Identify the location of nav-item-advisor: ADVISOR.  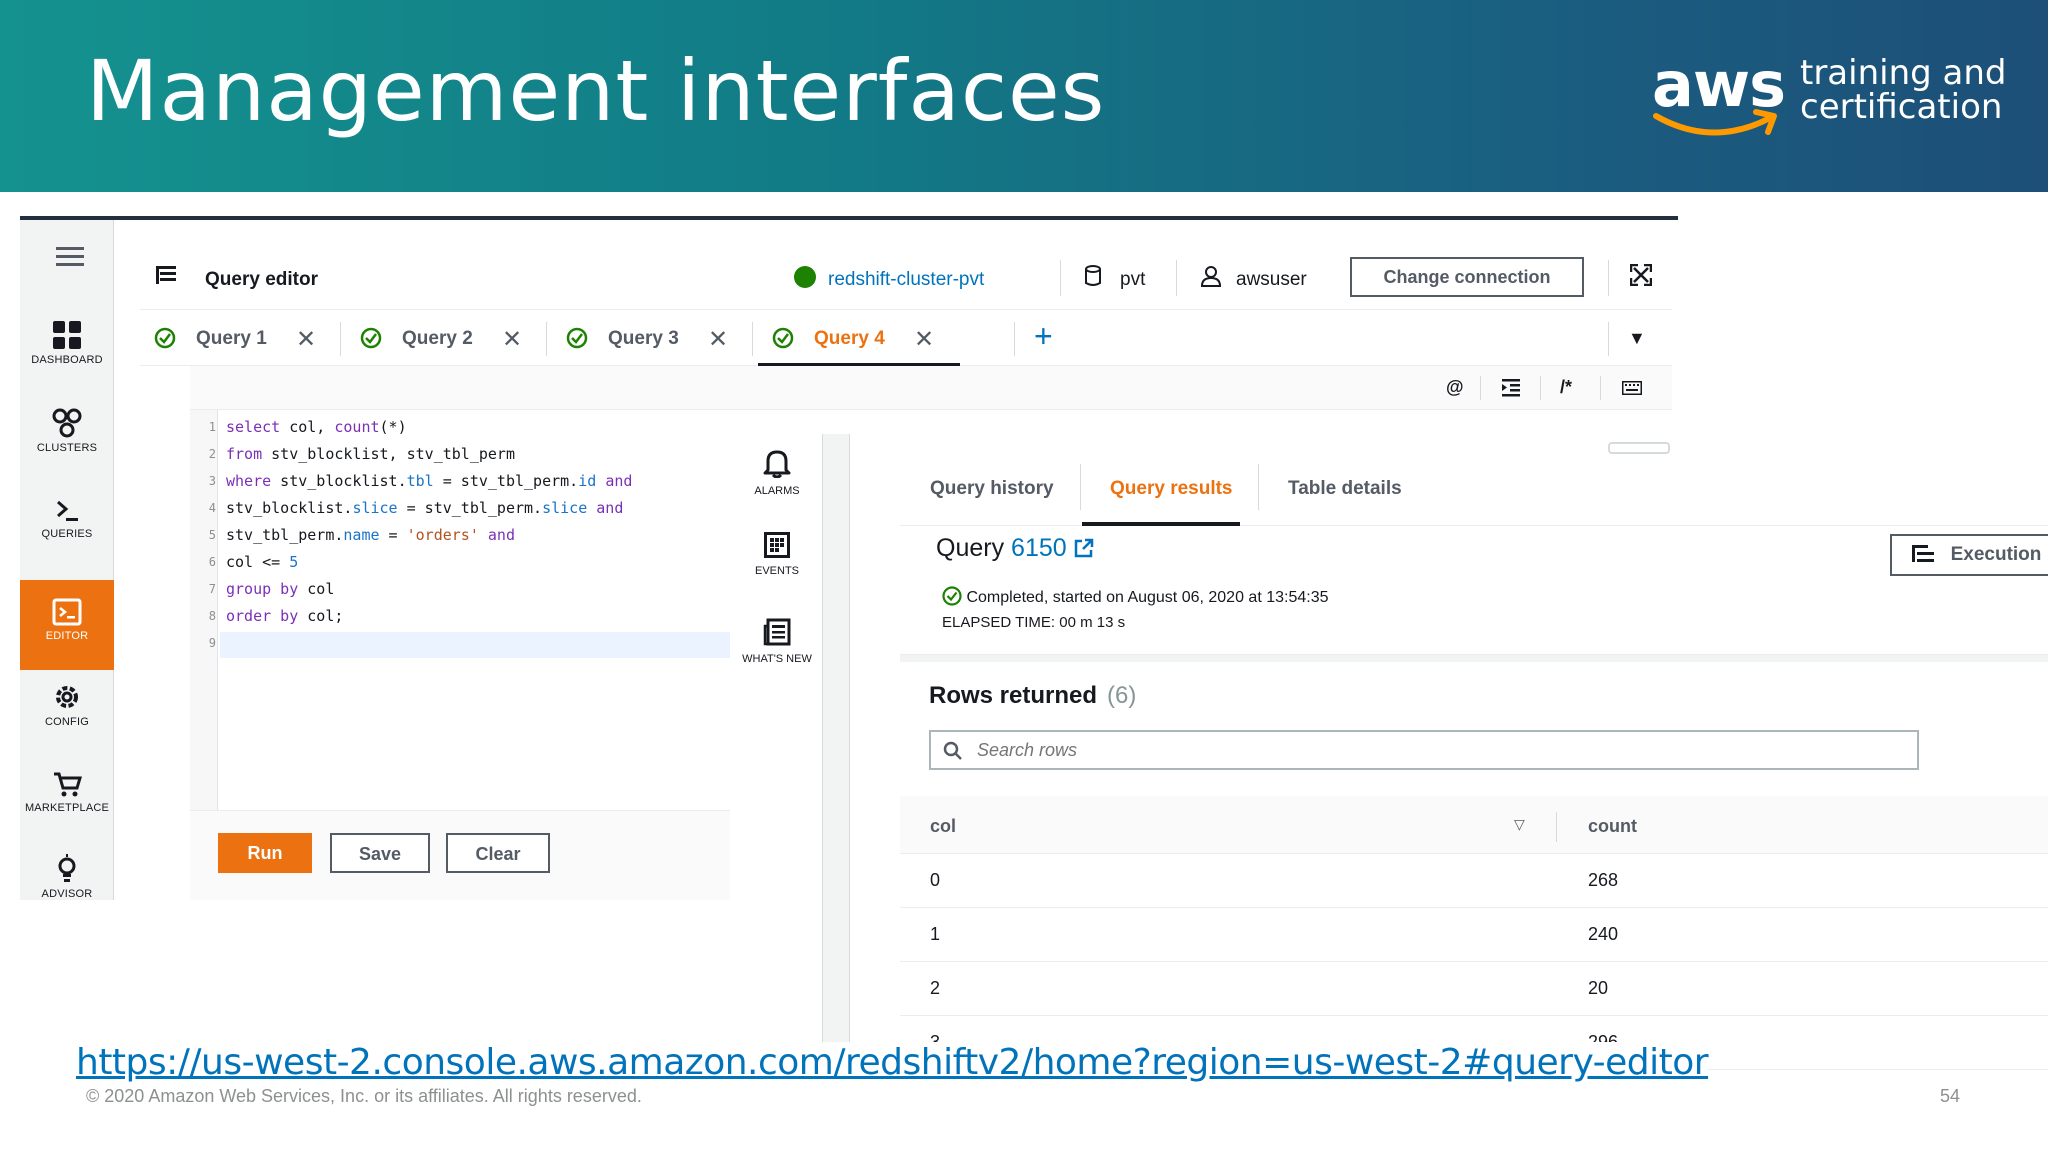
(67, 877).